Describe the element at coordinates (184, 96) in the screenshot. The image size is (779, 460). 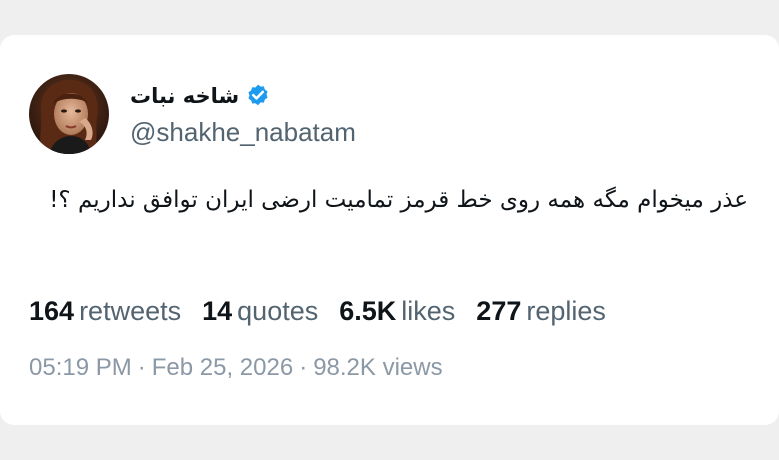
I see `display-name: شاخه نبات` at that location.